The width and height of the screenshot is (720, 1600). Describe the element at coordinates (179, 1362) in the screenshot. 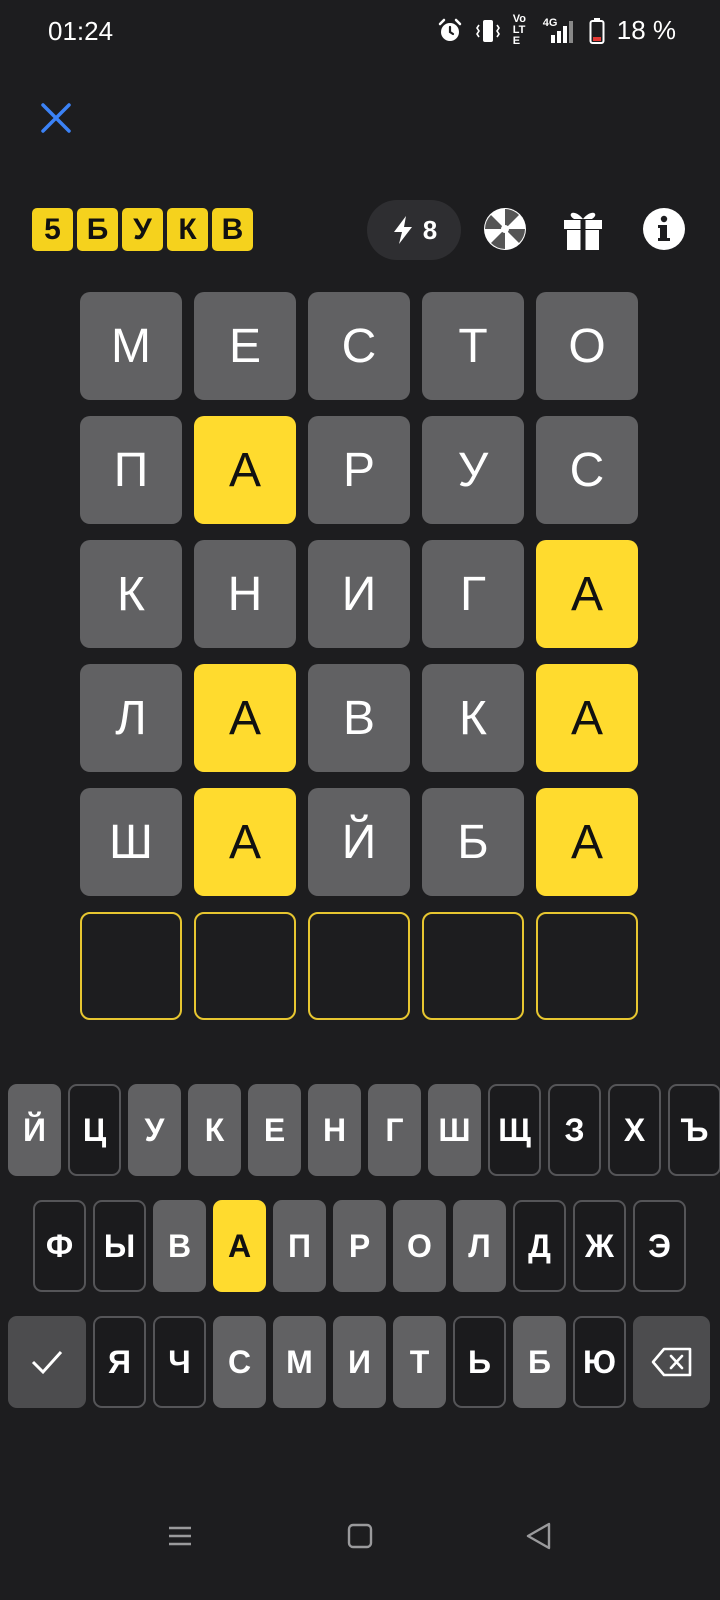

I see `key-Ч: Ч` at that location.